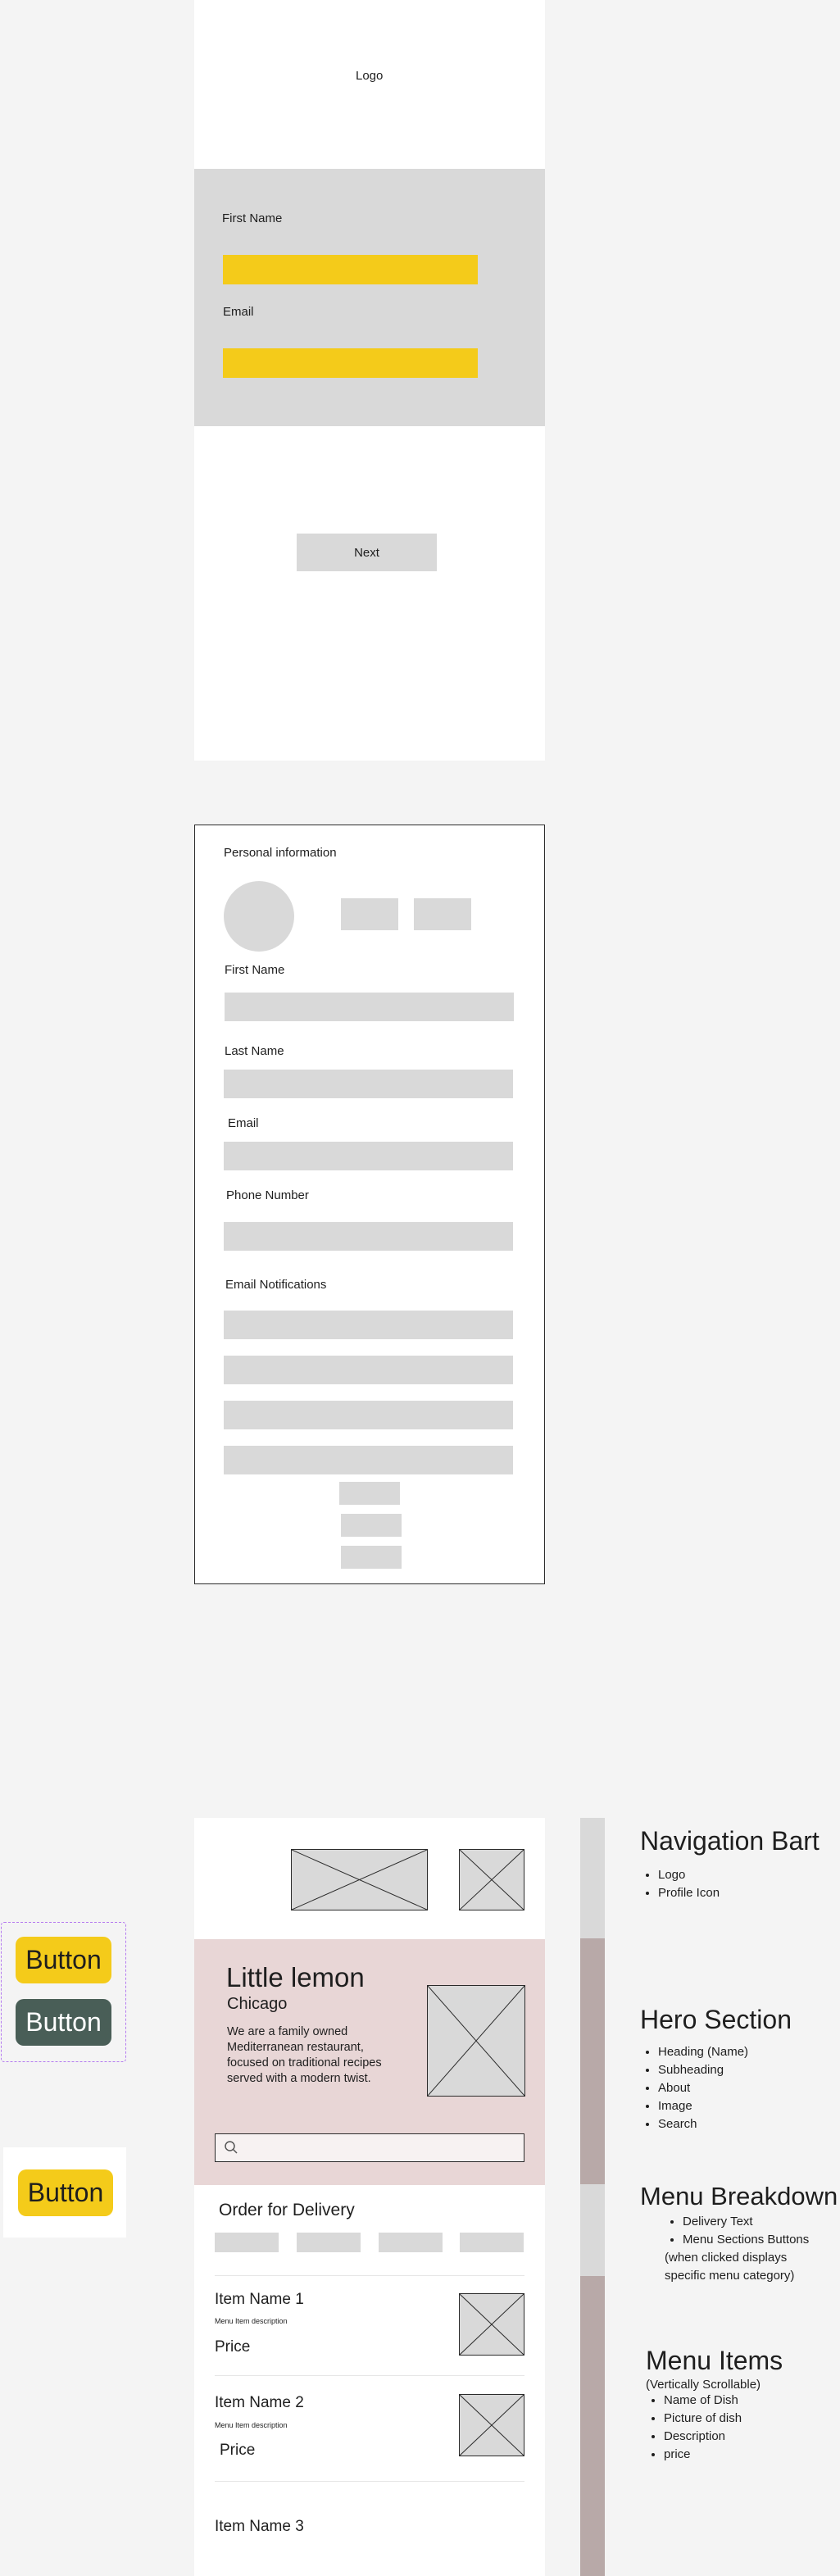 This screenshot has width=840, height=2576. Describe the element at coordinates (369, 2147) in the screenshot. I see `search-input` at that location.